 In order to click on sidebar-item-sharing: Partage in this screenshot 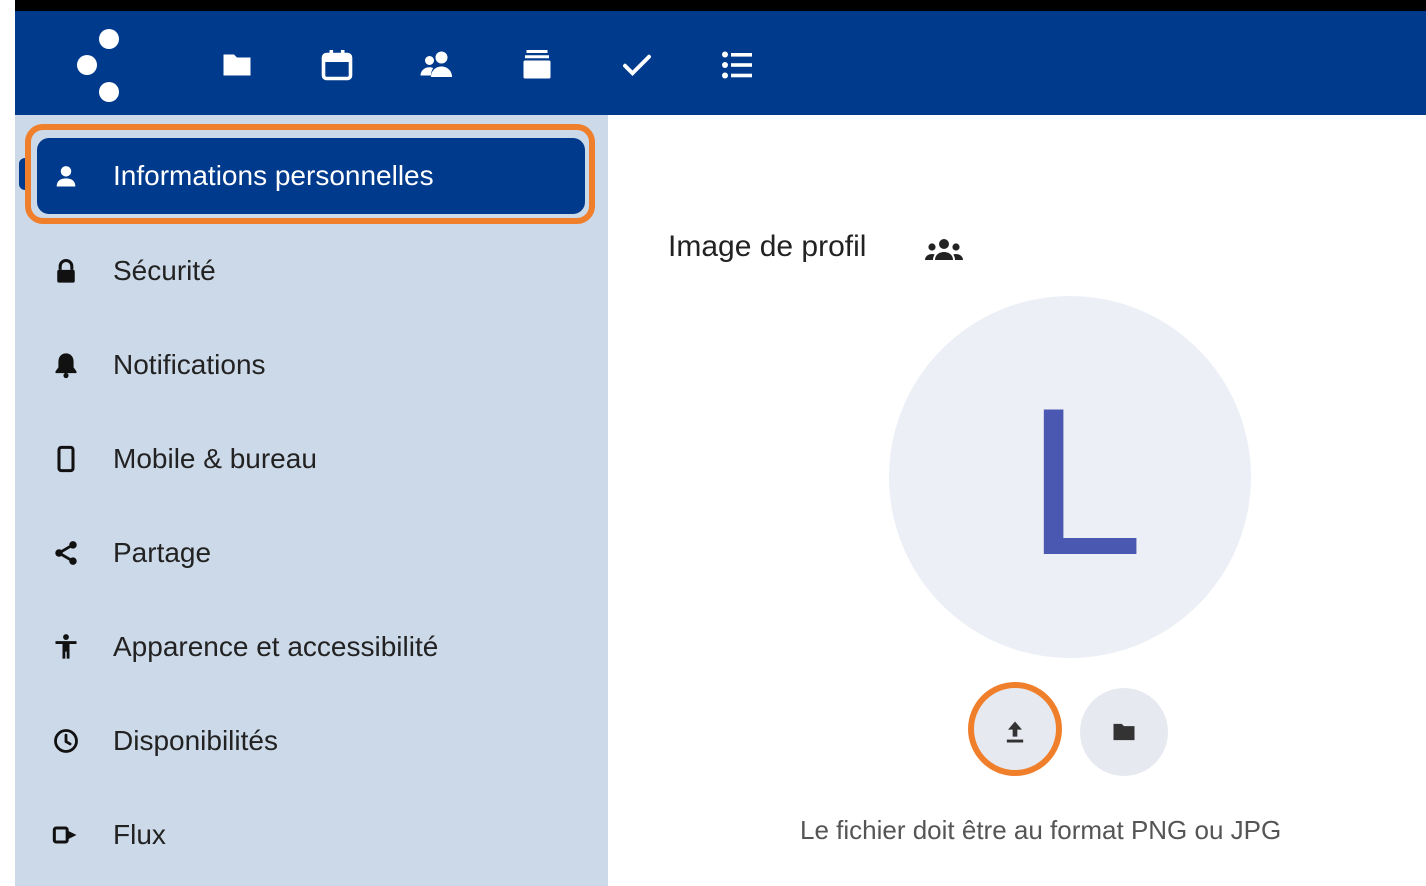, I will do `click(311, 553)`.